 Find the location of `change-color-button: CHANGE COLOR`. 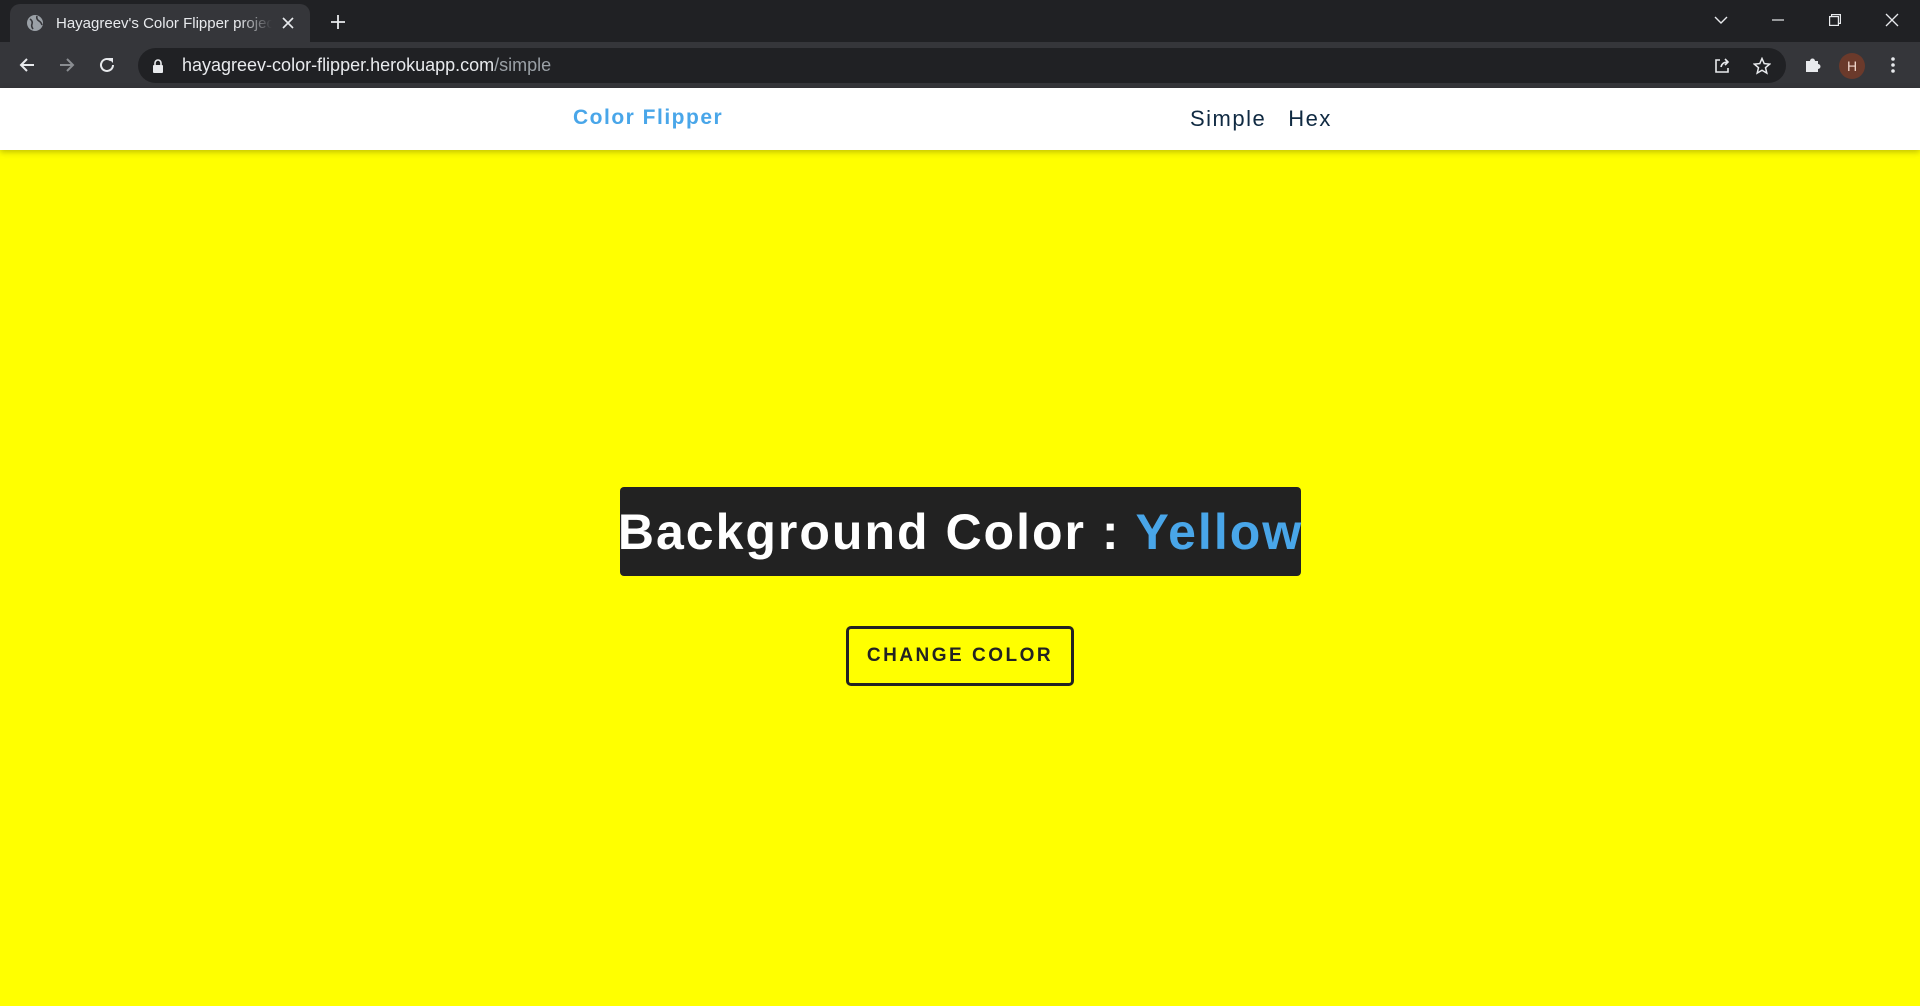

change-color-button: CHANGE COLOR is located at coordinates (960, 656).